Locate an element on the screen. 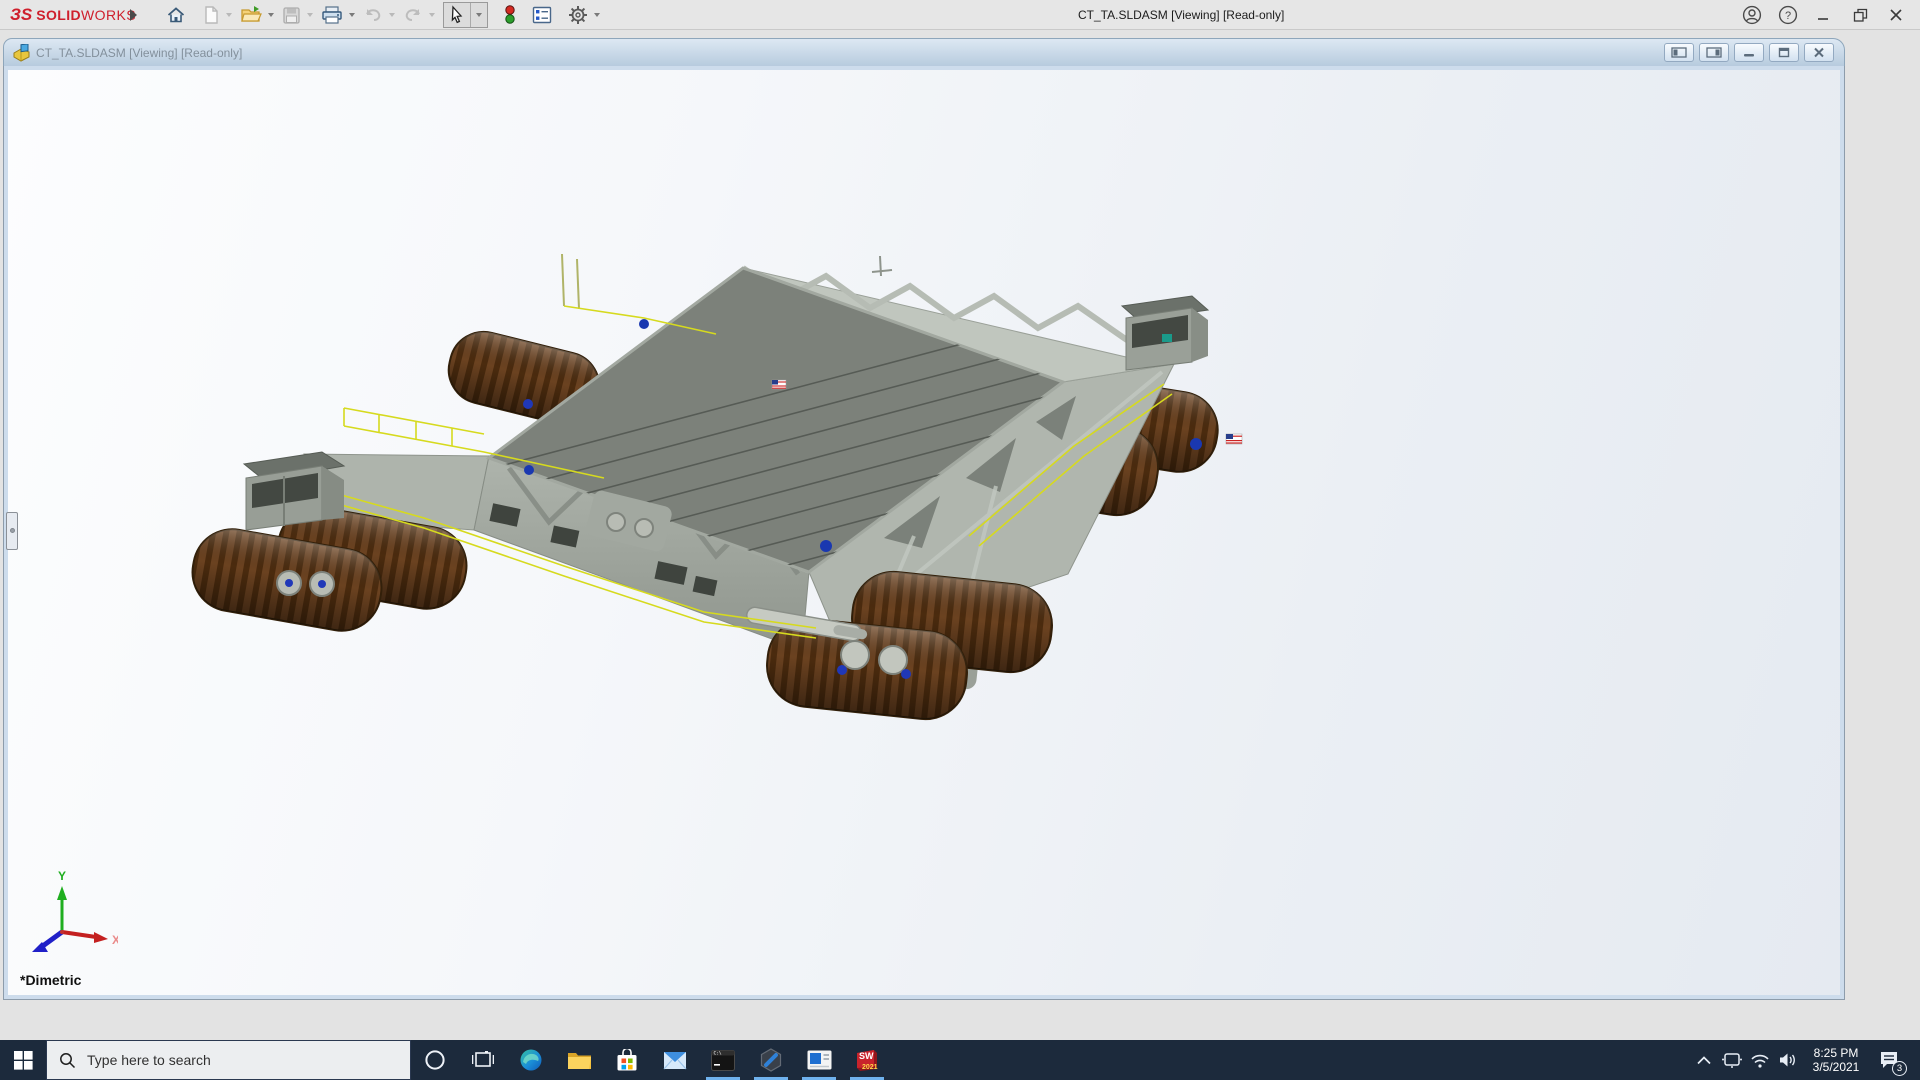 This screenshot has width=1920, height=1080. cmd-title-text: C:\ is located at coordinates (718, 1053).